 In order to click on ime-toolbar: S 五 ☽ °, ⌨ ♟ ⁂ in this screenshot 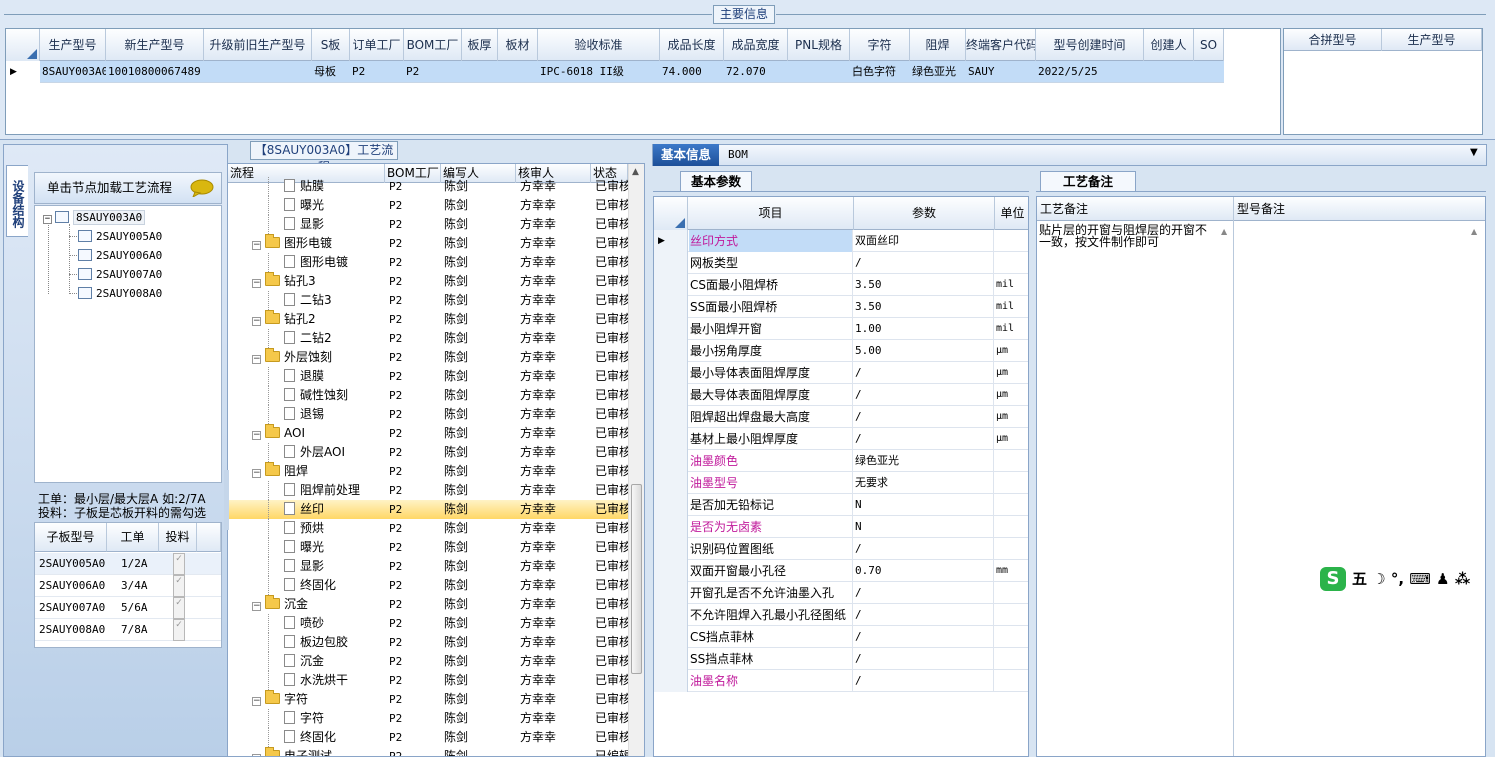, I will do `click(1401, 579)`.